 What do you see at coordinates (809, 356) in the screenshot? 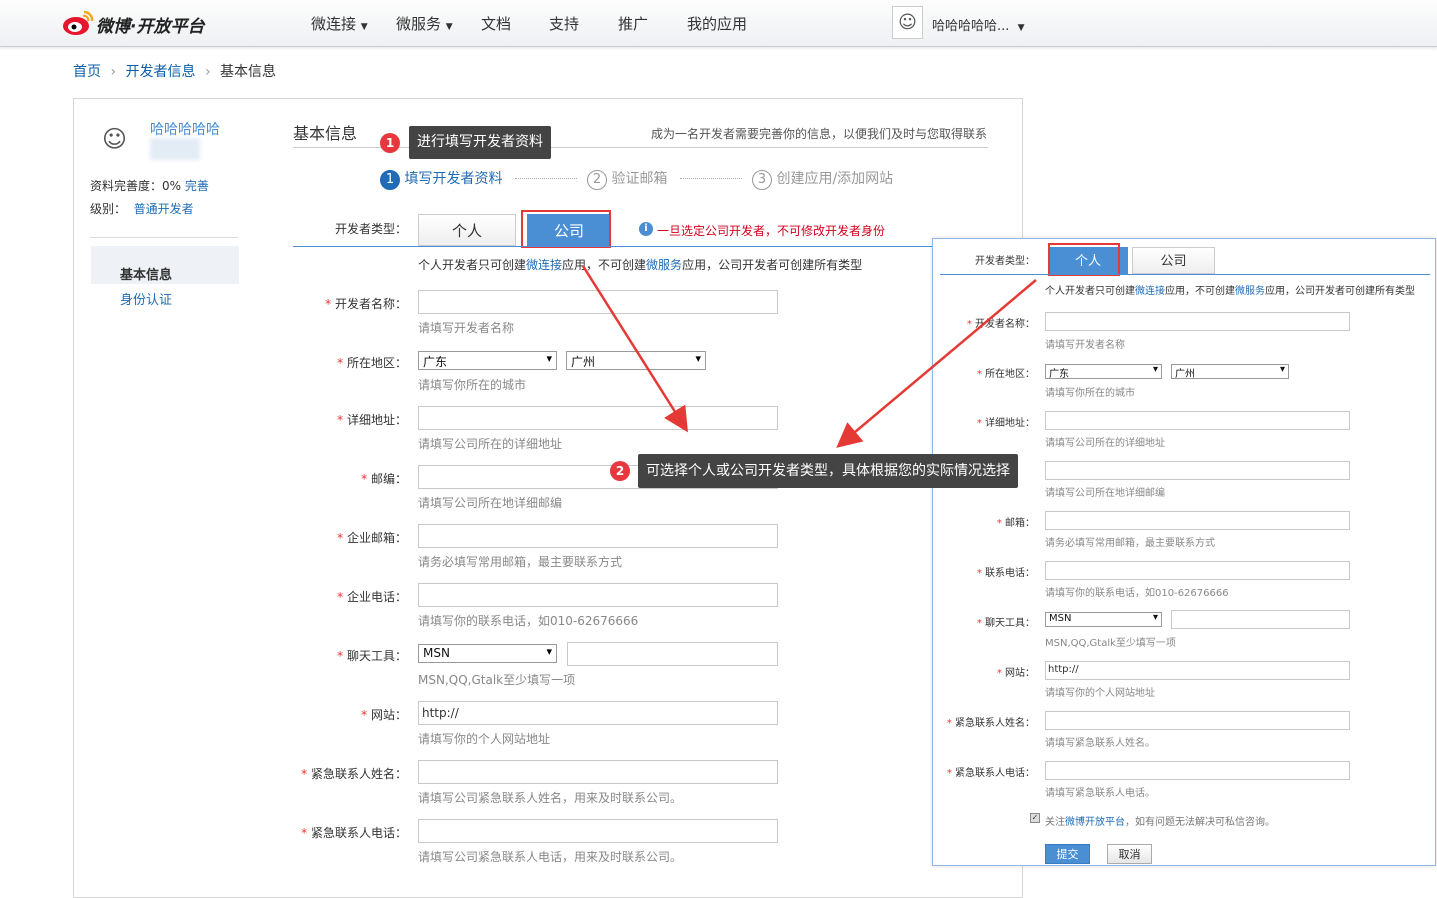
I see `annotation-arrows` at bounding box center [809, 356].